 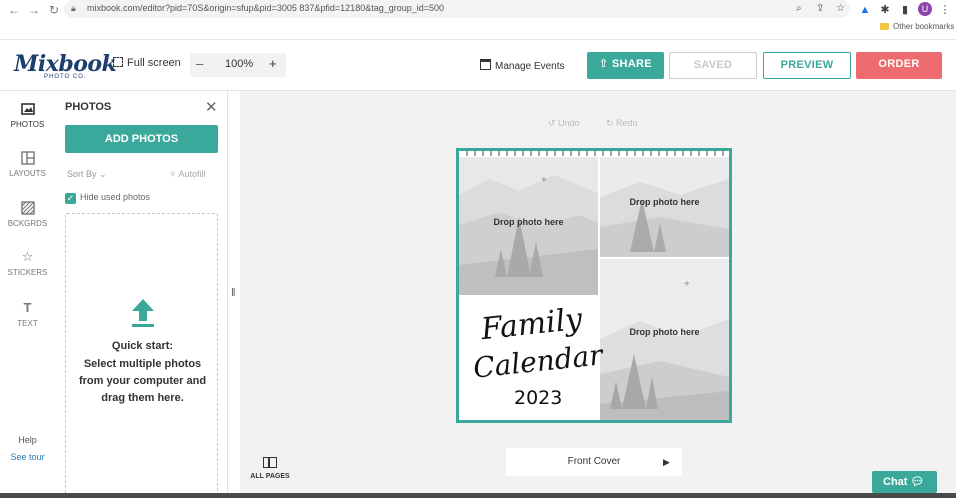 I want to click on lock-icon: 🔒︎, so click(x=73, y=8).